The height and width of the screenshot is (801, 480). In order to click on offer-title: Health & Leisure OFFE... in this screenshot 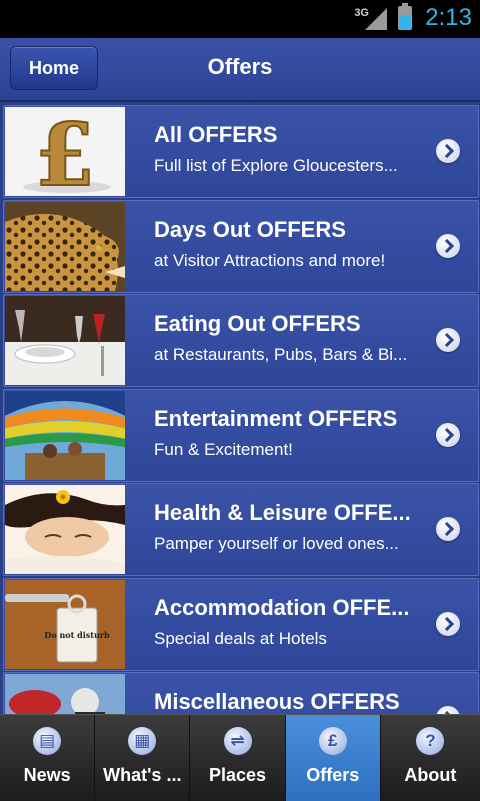, I will do `click(282, 512)`.